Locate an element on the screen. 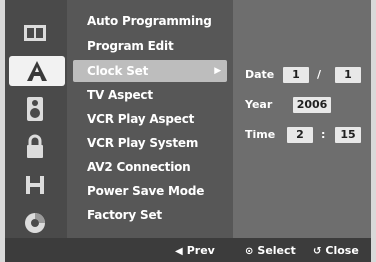  prev-hint: ◀ Prev is located at coordinates (195, 251).